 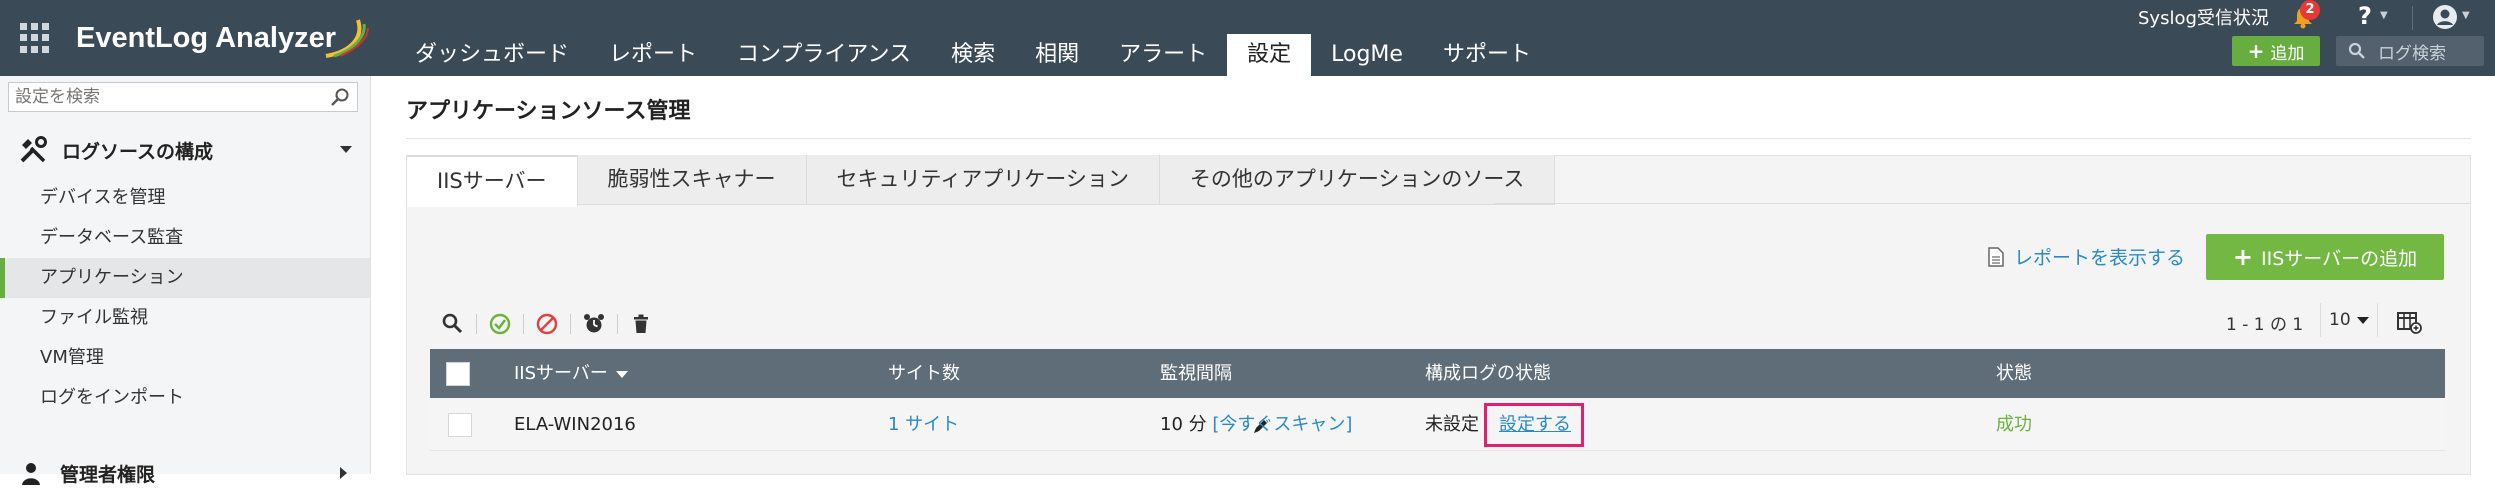 What do you see at coordinates (185, 238) in the screenshot?
I see `sidebar-item-database-audit: データベース監査` at bounding box center [185, 238].